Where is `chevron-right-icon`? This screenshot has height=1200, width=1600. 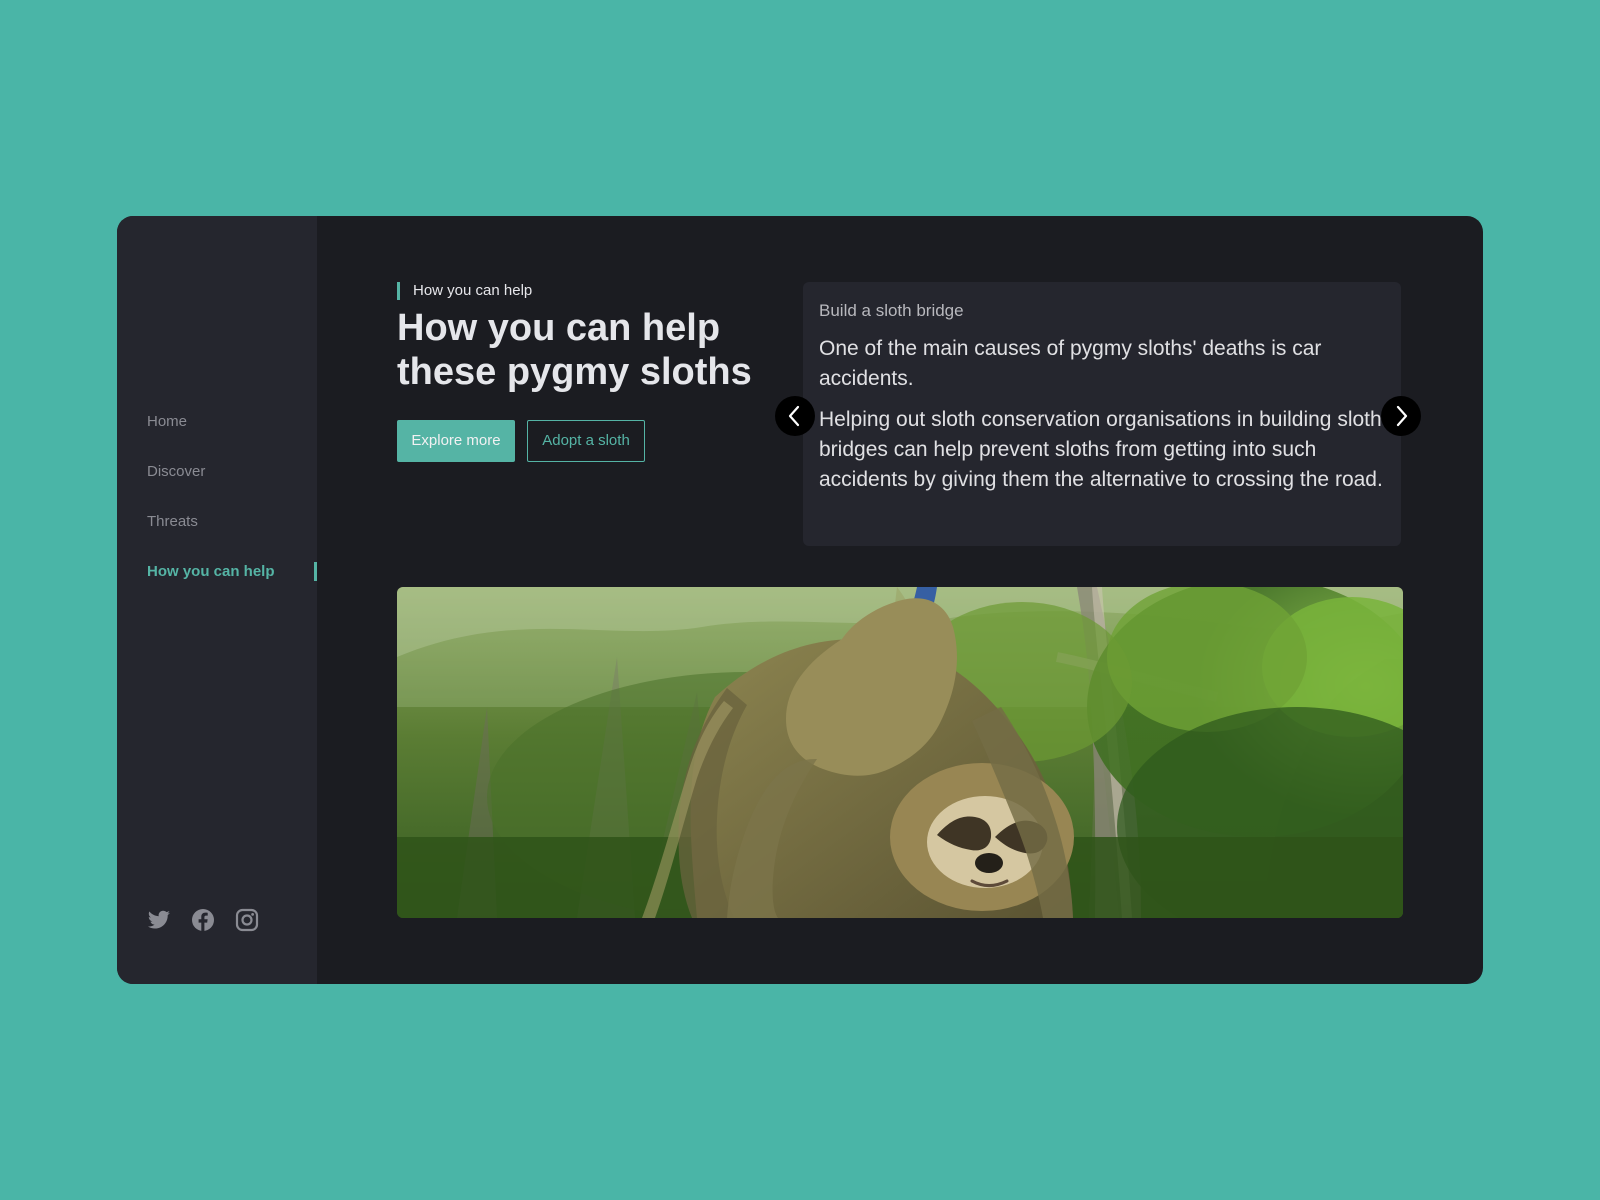 chevron-right-icon is located at coordinates (1401, 416).